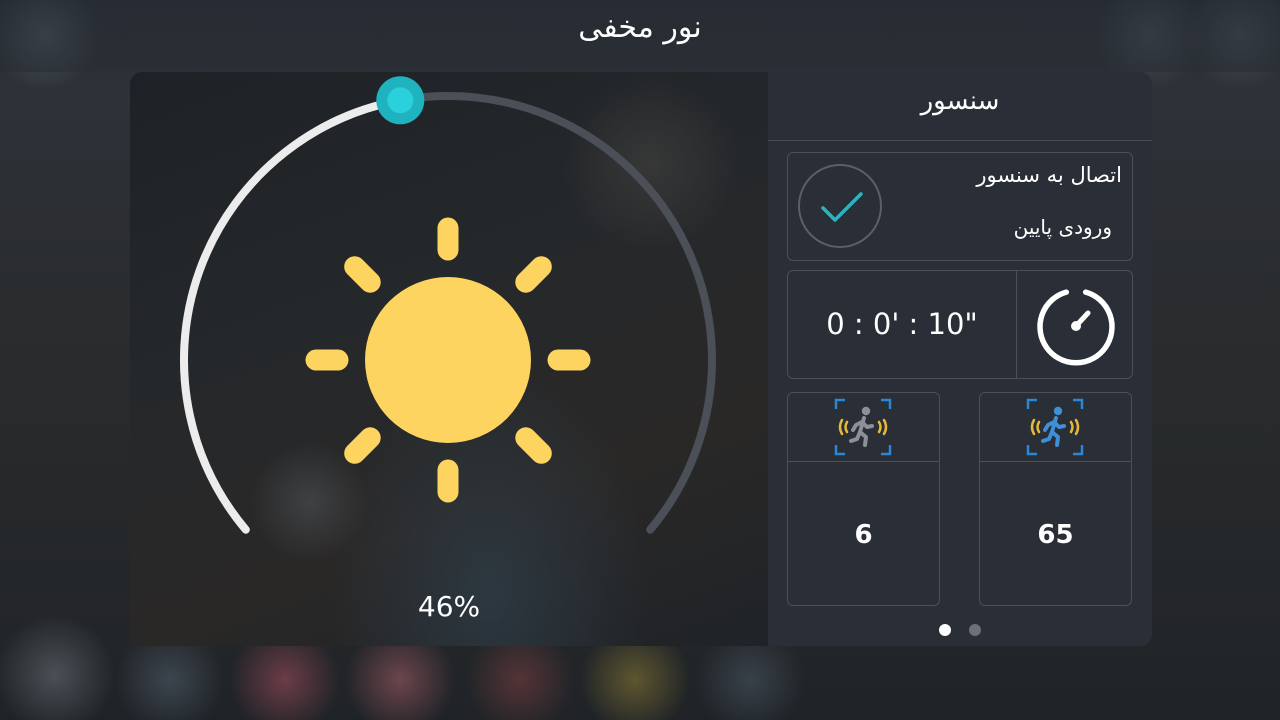  What do you see at coordinates (960, 106) in the screenshot?
I see `sensor-title: سنسور` at bounding box center [960, 106].